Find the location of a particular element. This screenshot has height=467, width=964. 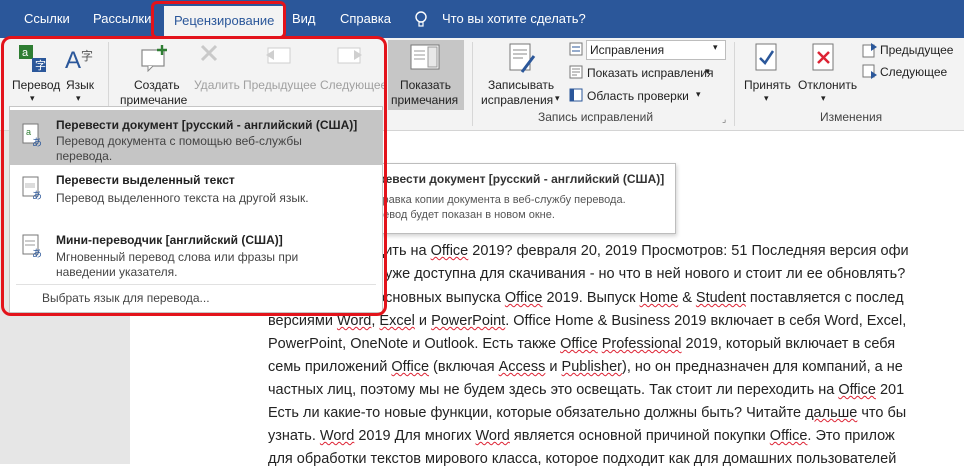

previous-change-icon is located at coordinates (869, 50).